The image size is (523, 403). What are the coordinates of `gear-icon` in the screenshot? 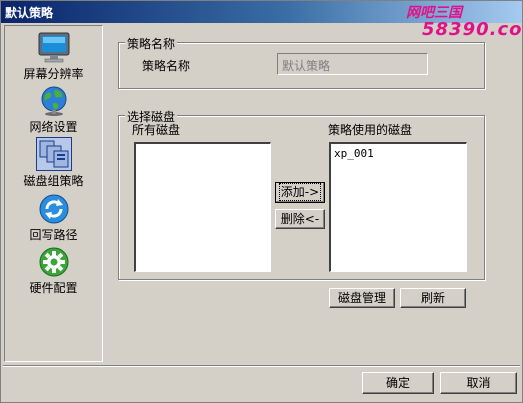 It's located at (53, 262).